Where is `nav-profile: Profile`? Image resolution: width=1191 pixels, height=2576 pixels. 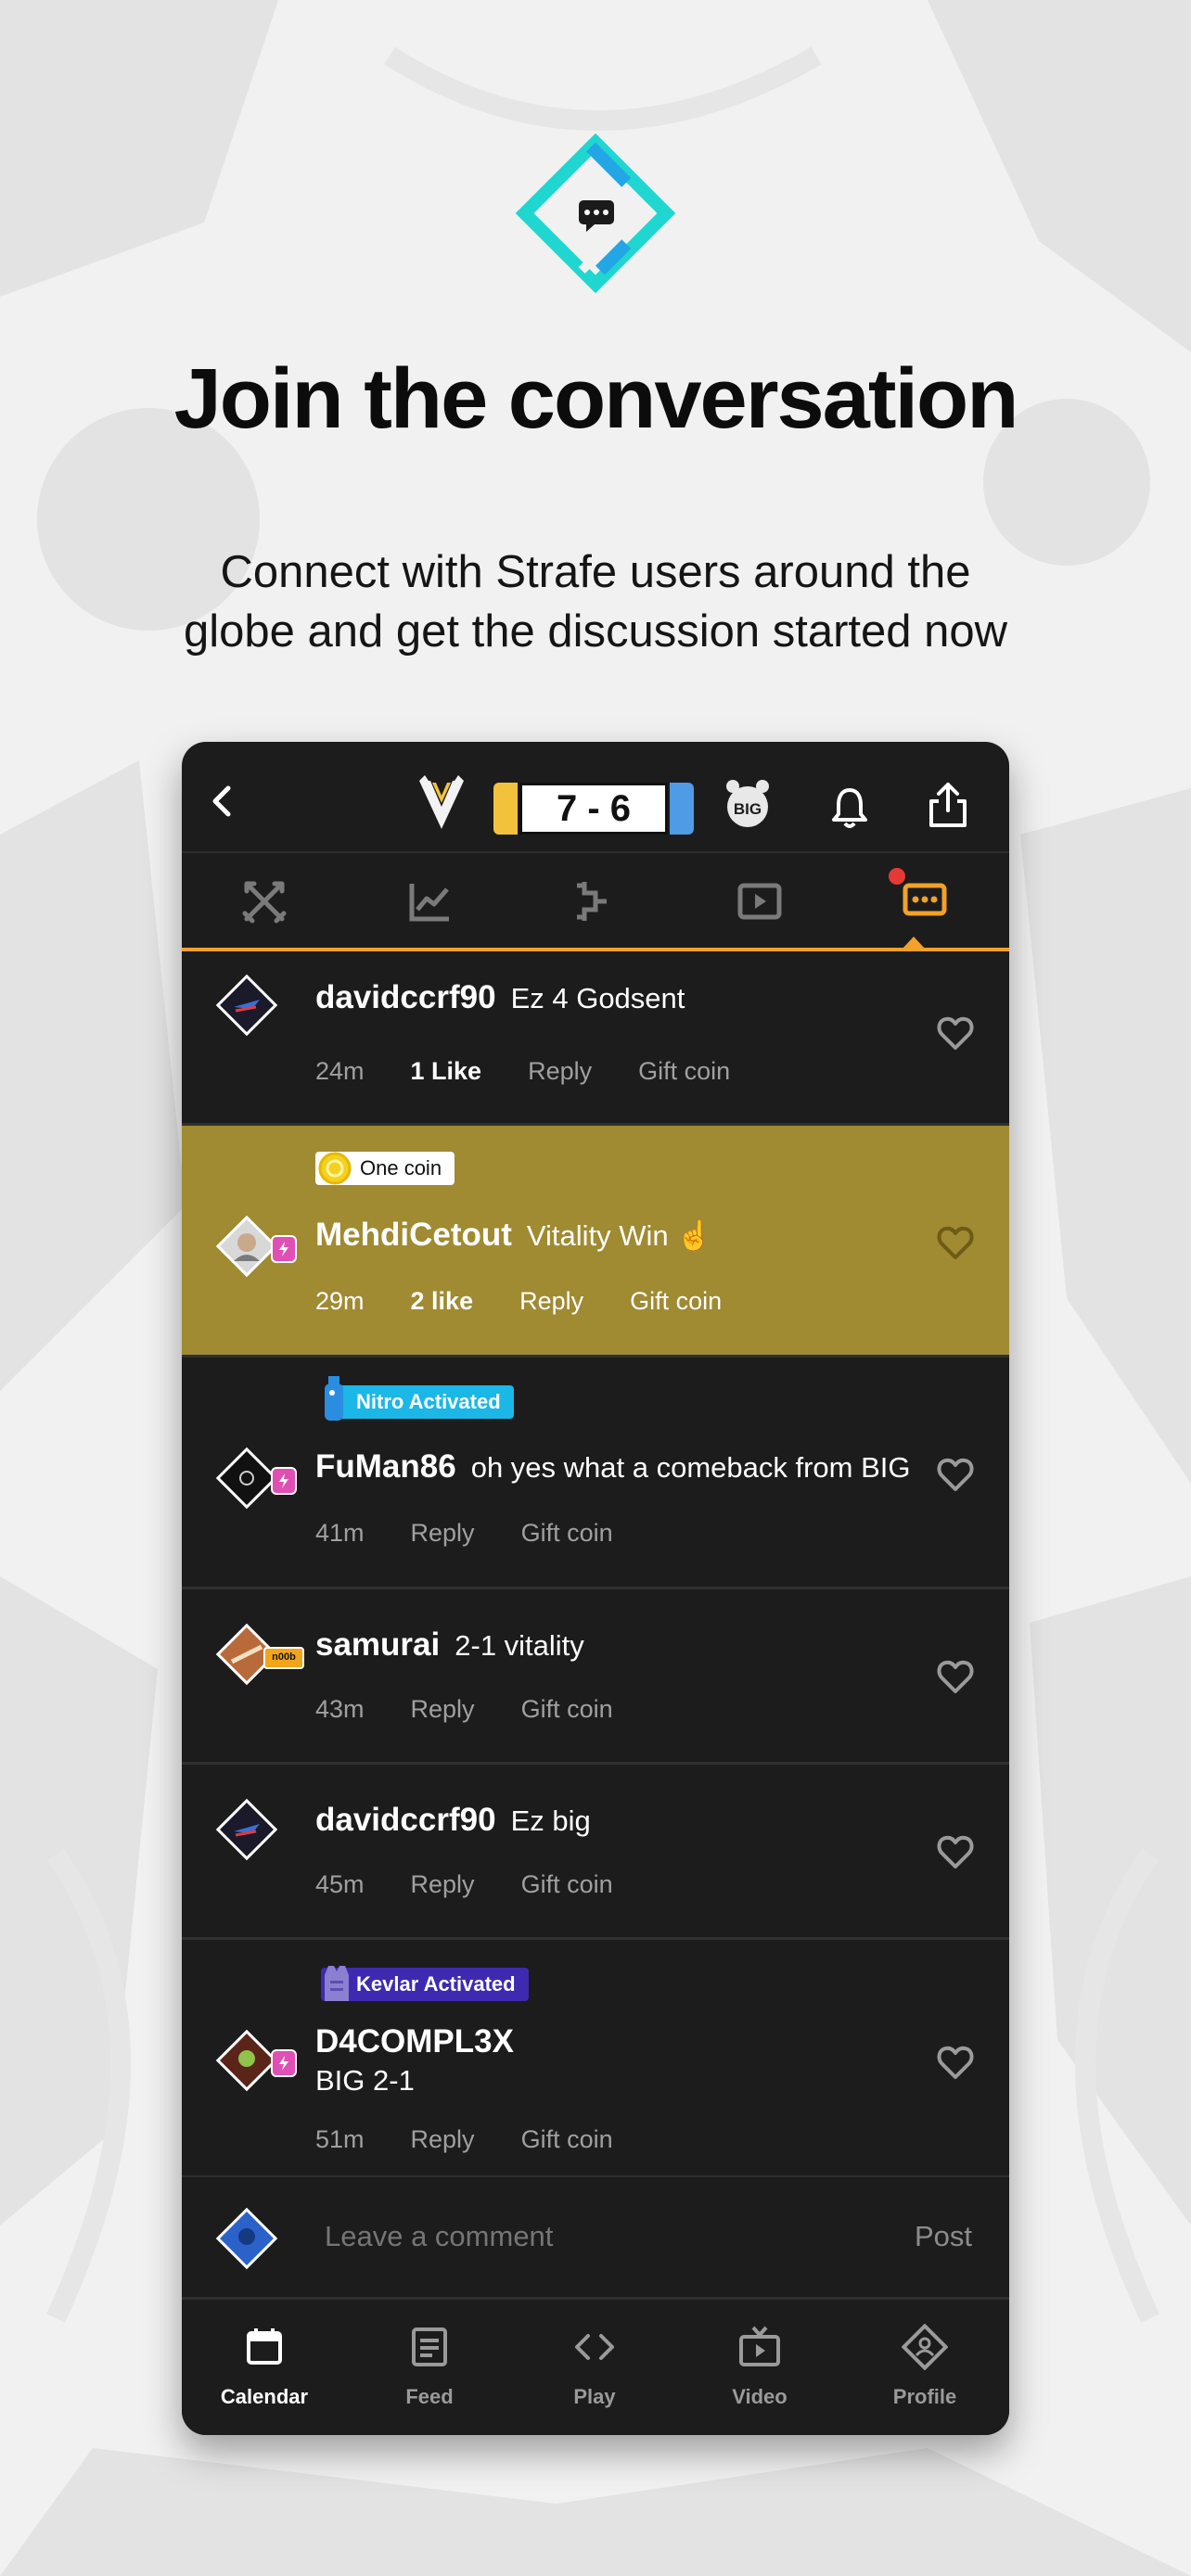
nav-profile: Profile is located at coordinates (924, 2367).